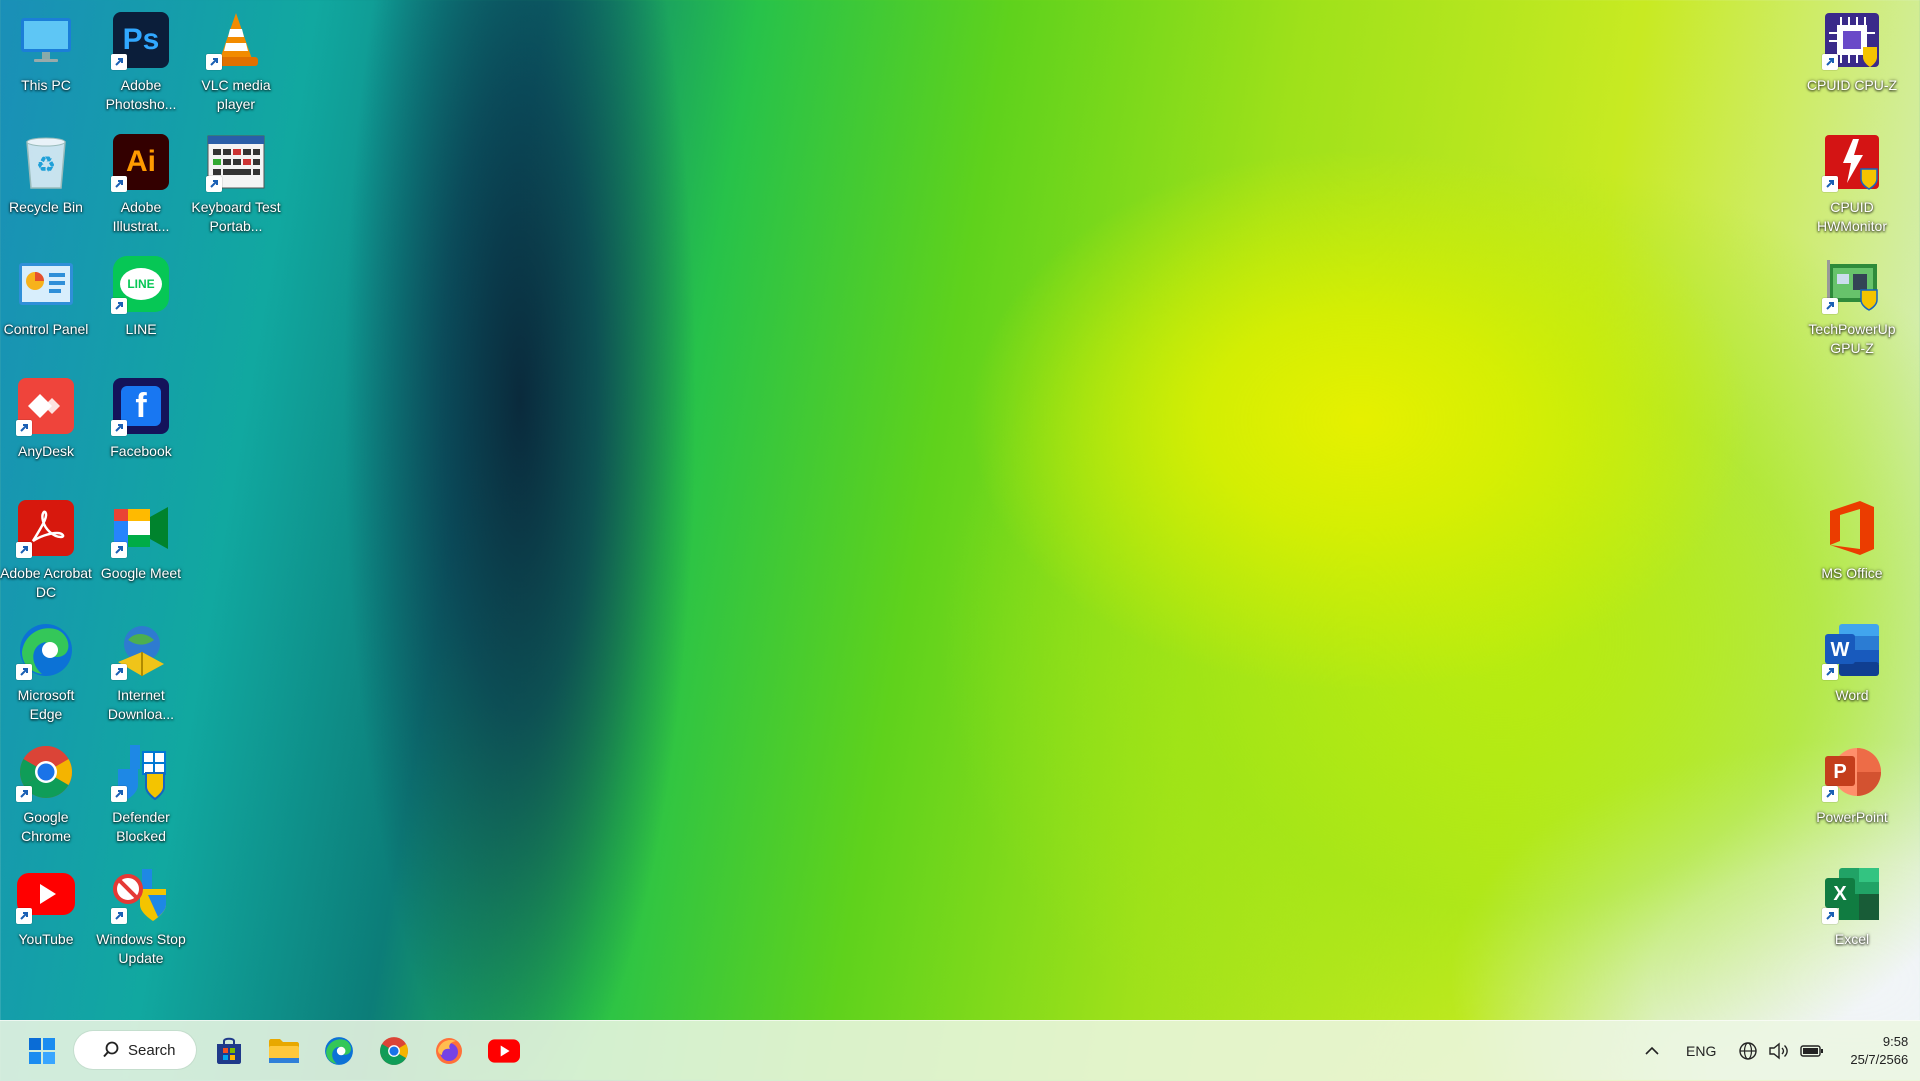 This screenshot has height=1081, width=1920. I want to click on desktop-icon-line: LINE LINE, so click(141, 308).